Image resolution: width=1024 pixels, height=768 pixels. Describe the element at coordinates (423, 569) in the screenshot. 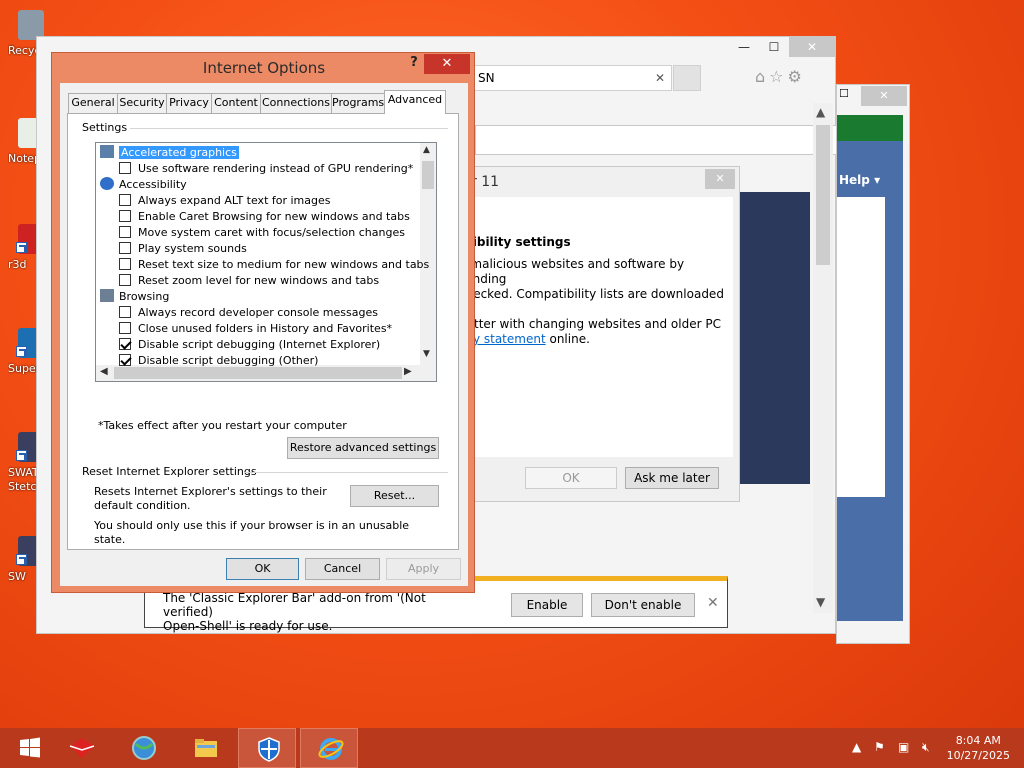

I see `apply-button: Apply` at that location.